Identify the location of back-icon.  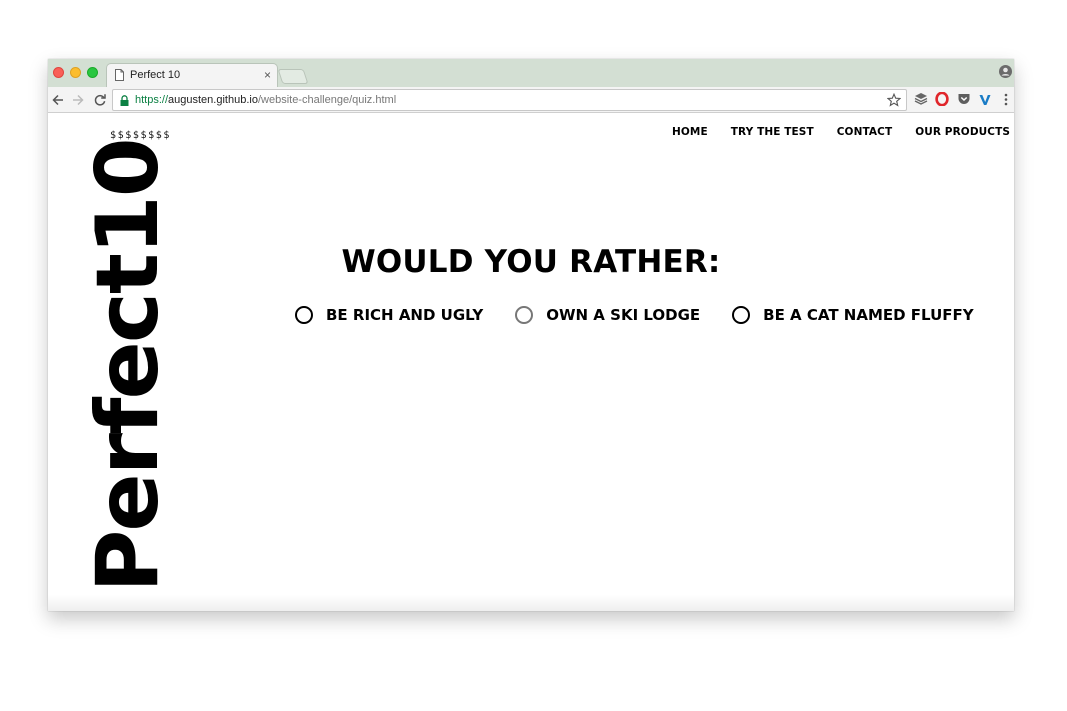
(58, 100).